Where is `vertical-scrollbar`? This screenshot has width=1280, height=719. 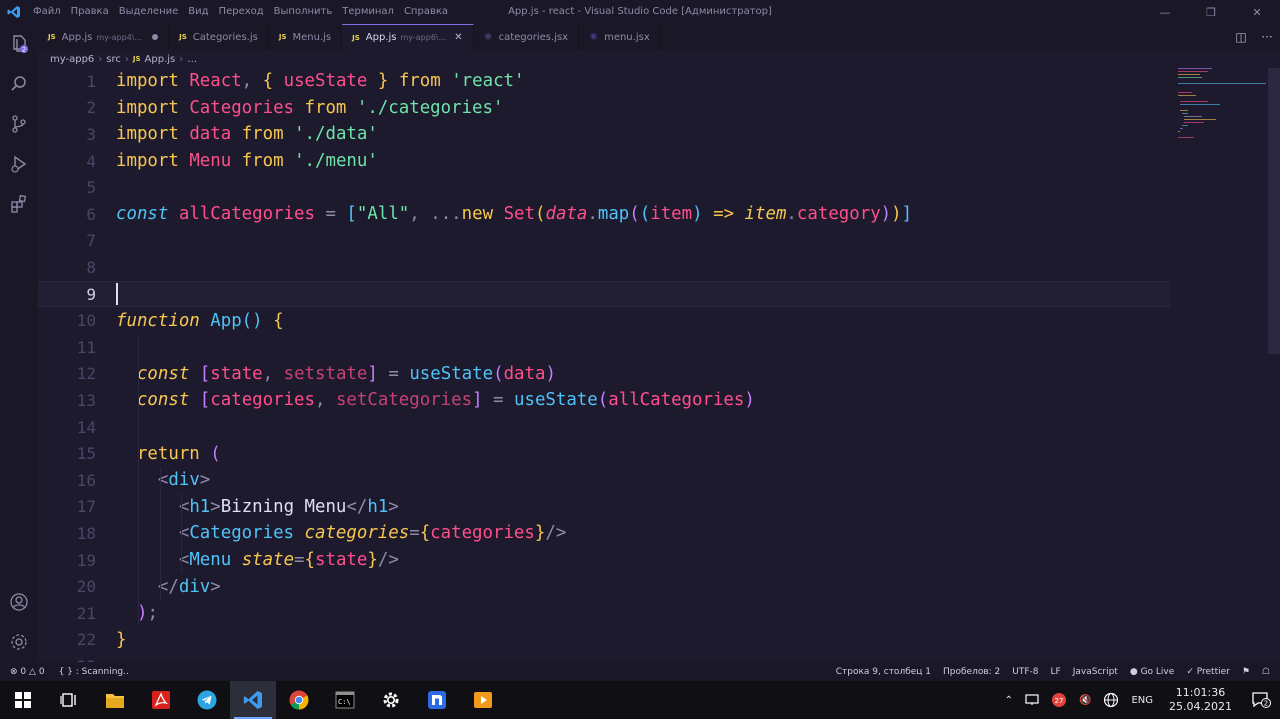 vertical-scrollbar is located at coordinates (1274, 365).